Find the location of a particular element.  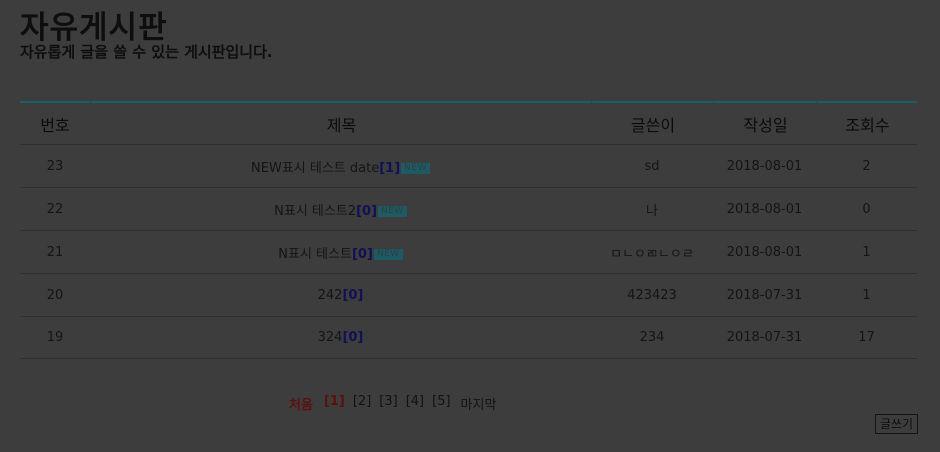

column-header-number: 번호 is located at coordinates (55, 122).